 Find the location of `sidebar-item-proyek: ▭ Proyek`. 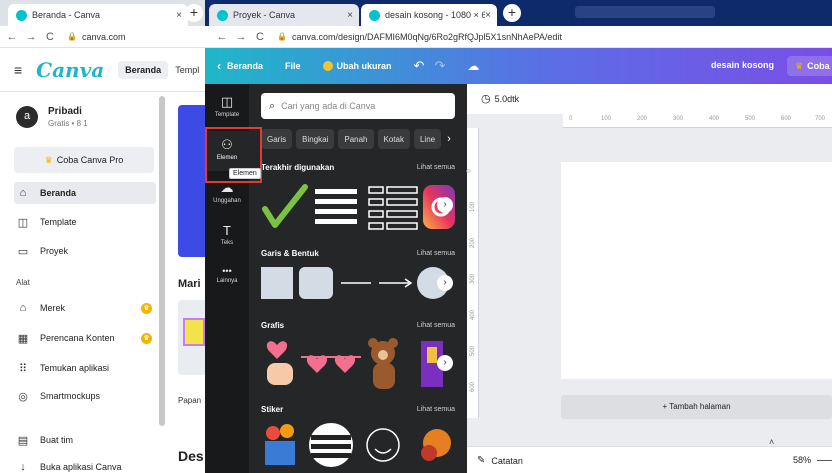

sidebar-item-proyek: ▭ Proyek is located at coordinates (86, 251).